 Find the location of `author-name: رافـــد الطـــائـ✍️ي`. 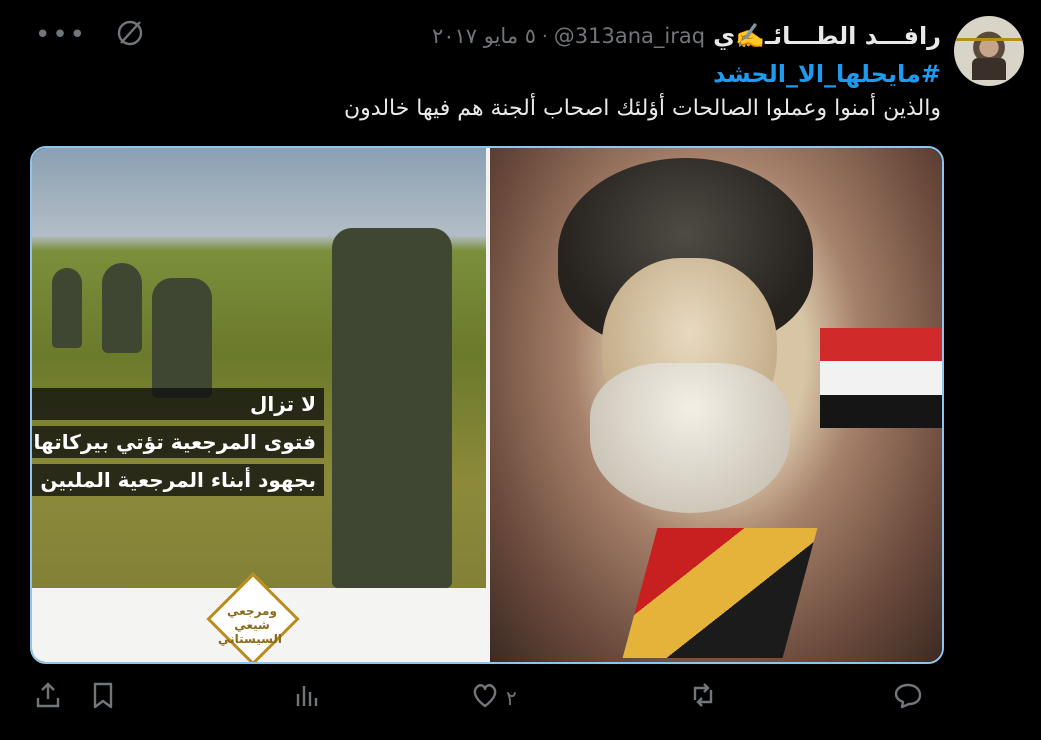

author-name: رافـــد الطـــائـ✍️ي is located at coordinates (827, 36).